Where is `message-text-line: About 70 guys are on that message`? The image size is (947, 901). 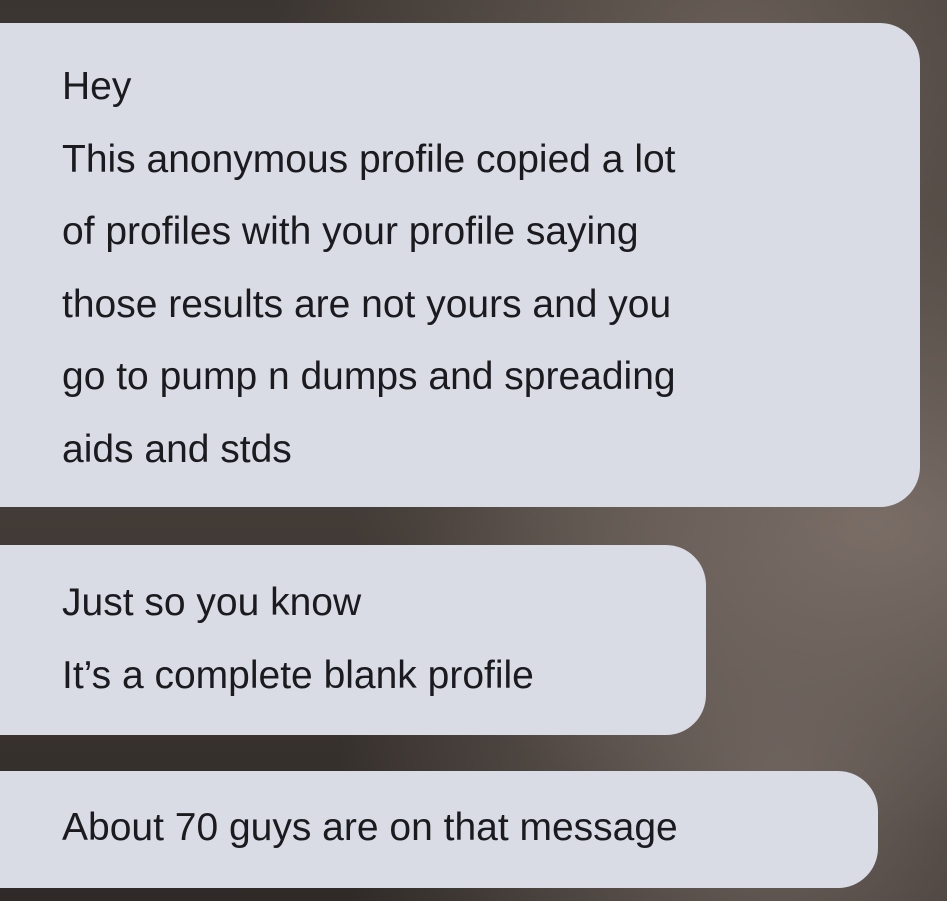
message-text-line: About 70 guys are on that message is located at coordinates (370, 827).